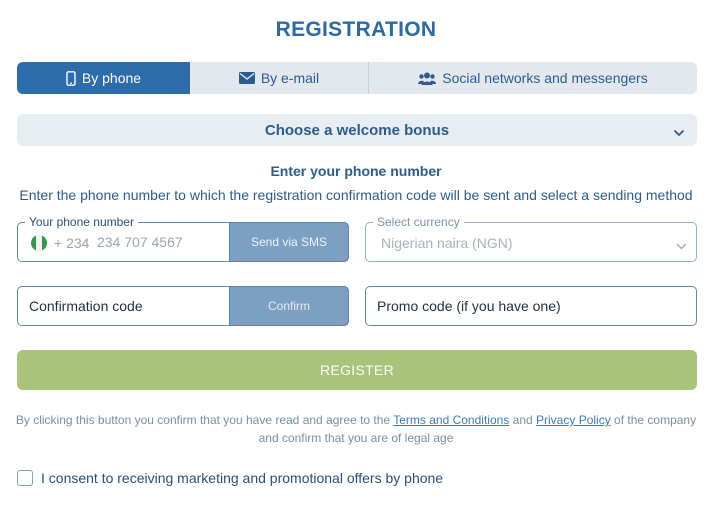 This screenshot has height=513, width=712. I want to click on phone-input, so click(162, 242).